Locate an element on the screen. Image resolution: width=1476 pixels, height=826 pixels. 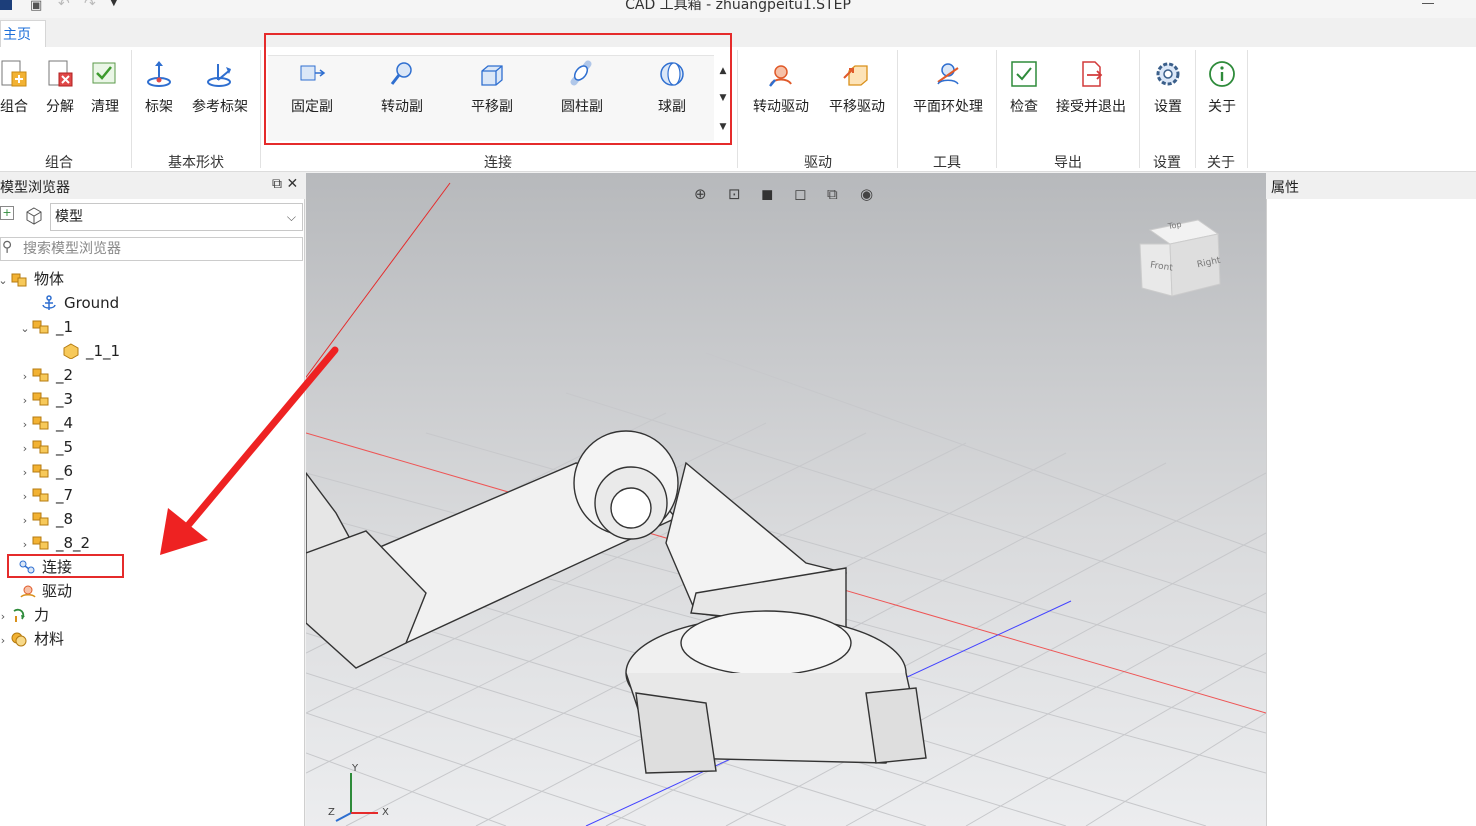
frame-button: 标架 is located at coordinates (159, 87).